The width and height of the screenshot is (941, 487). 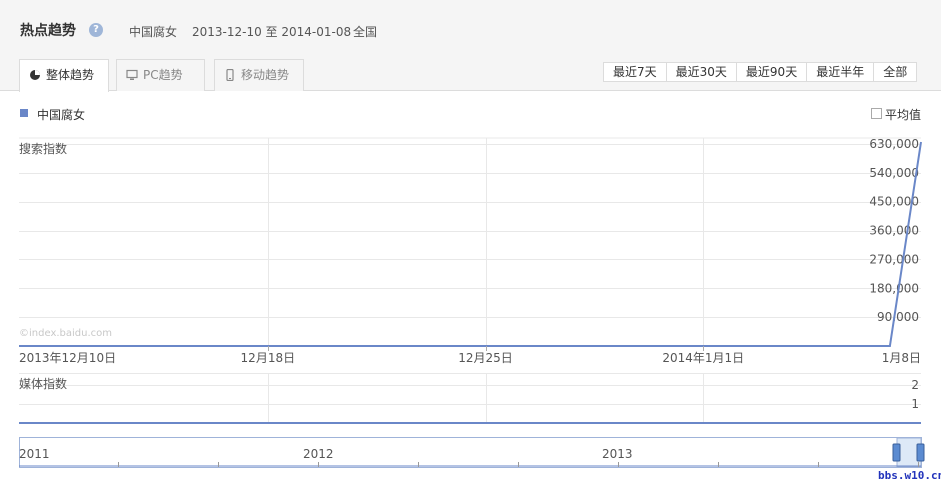 I want to click on x-tick-label: 1月8日, so click(x=901, y=358).